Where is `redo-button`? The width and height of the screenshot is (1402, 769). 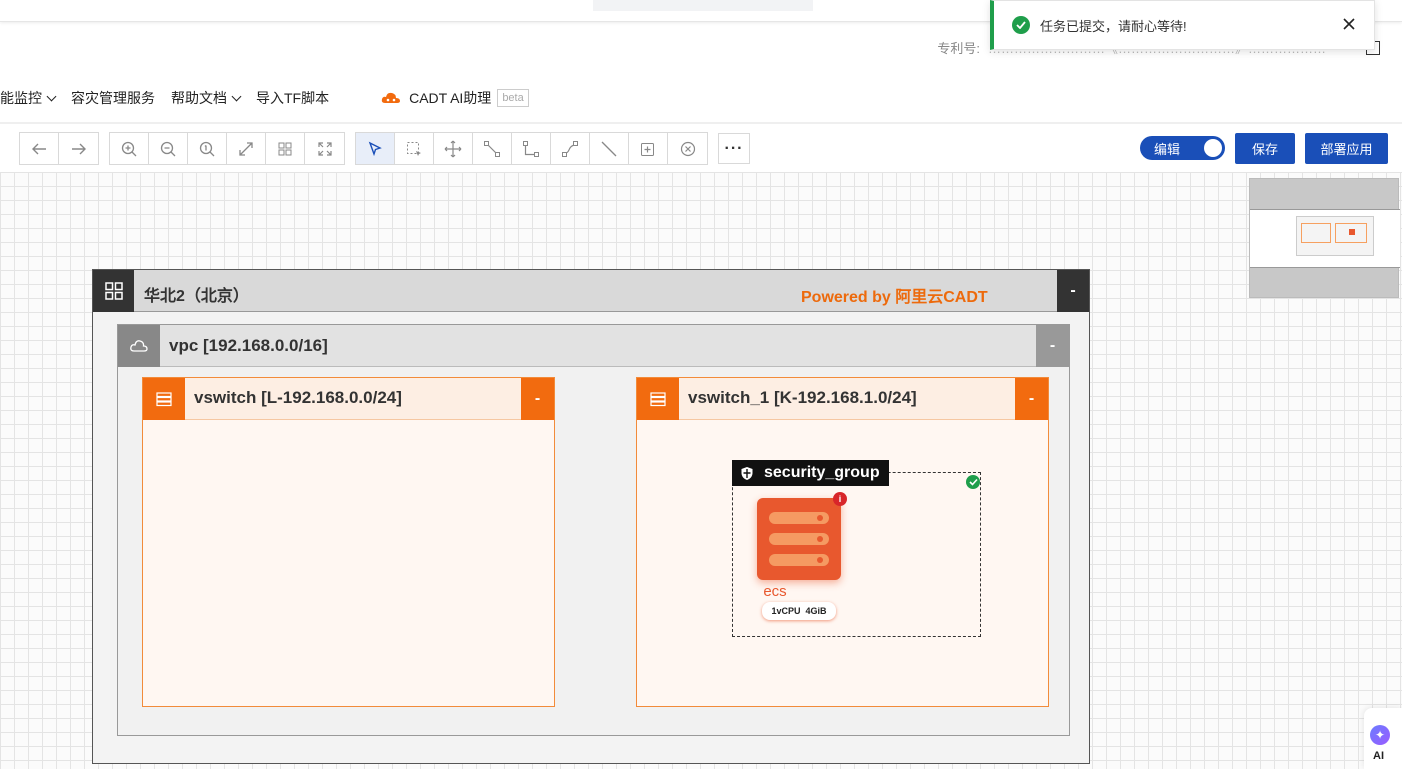
redo-button is located at coordinates (78, 148).